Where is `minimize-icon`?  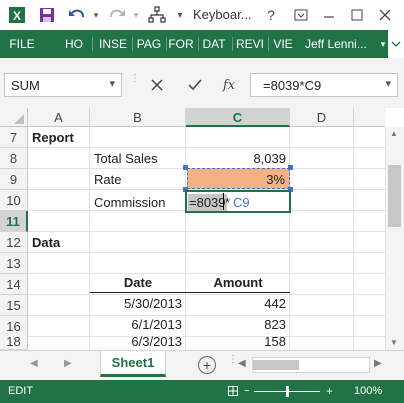
minimize-icon is located at coordinates (329, 15).